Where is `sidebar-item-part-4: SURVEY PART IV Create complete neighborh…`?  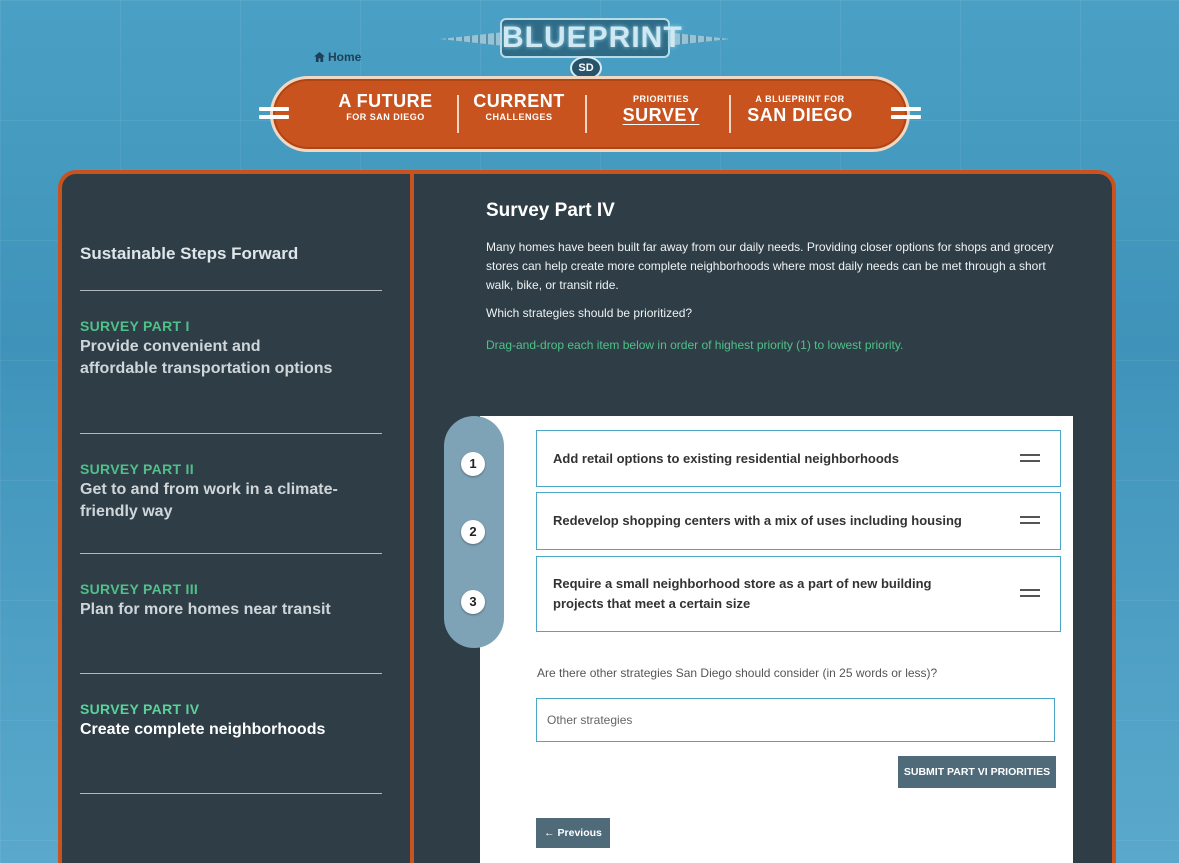 sidebar-item-part-4: SURVEY PART IV Create complete neighborh… is located at coordinates (210, 721).